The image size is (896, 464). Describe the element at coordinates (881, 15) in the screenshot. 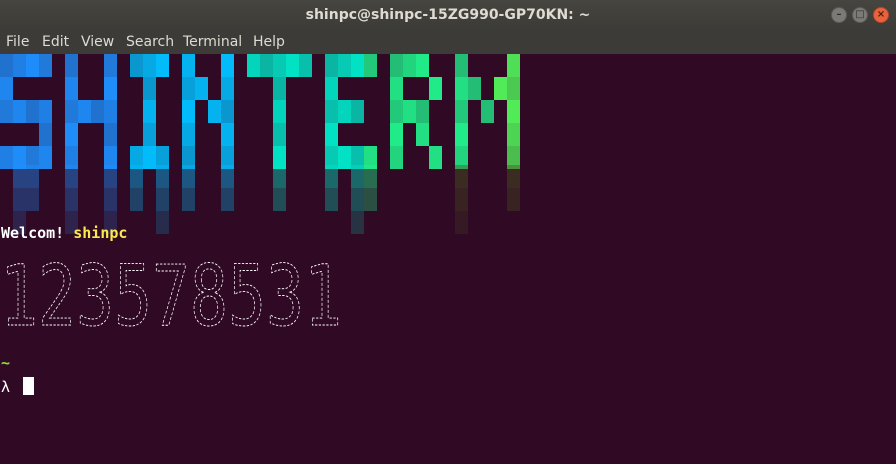

I see `close-button: ×` at that location.